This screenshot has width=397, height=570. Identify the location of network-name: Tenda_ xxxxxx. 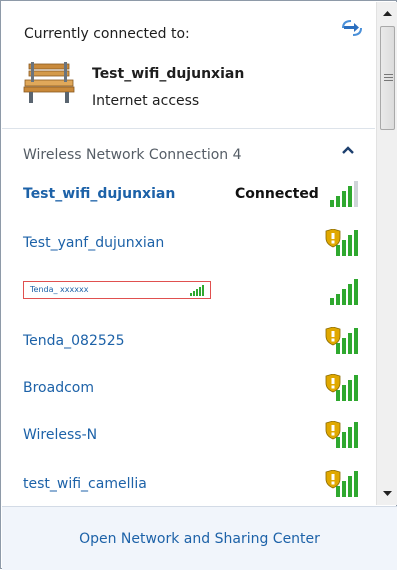
(59, 289).